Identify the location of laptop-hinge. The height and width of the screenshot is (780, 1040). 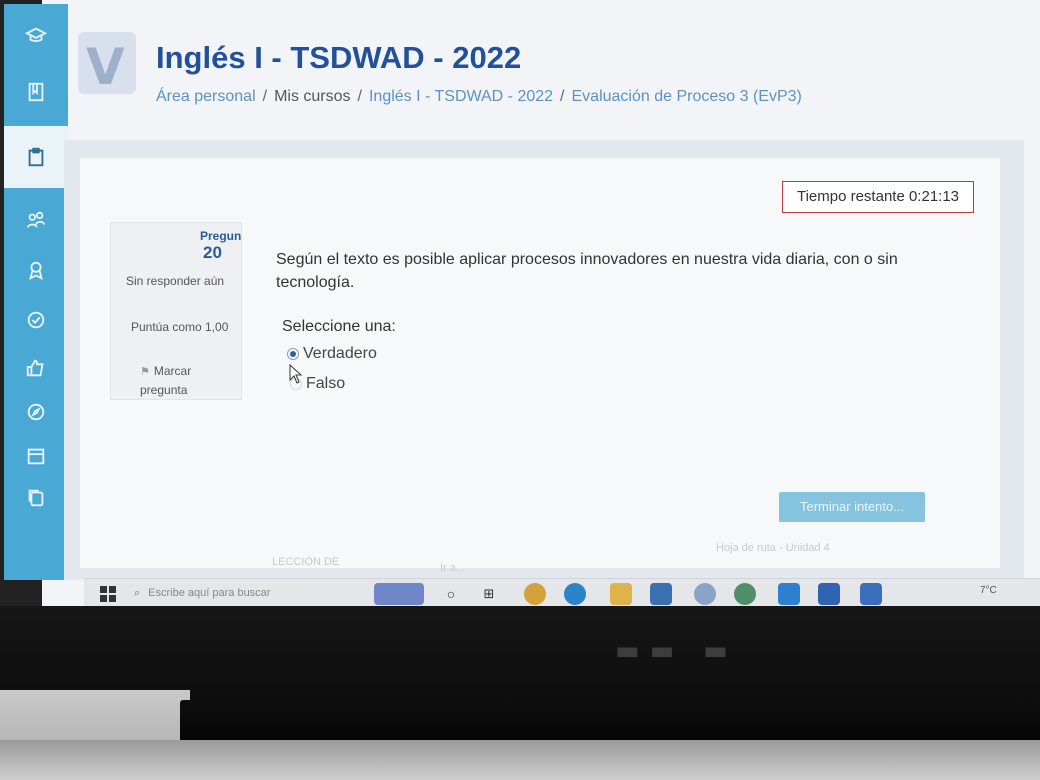
(610, 721).